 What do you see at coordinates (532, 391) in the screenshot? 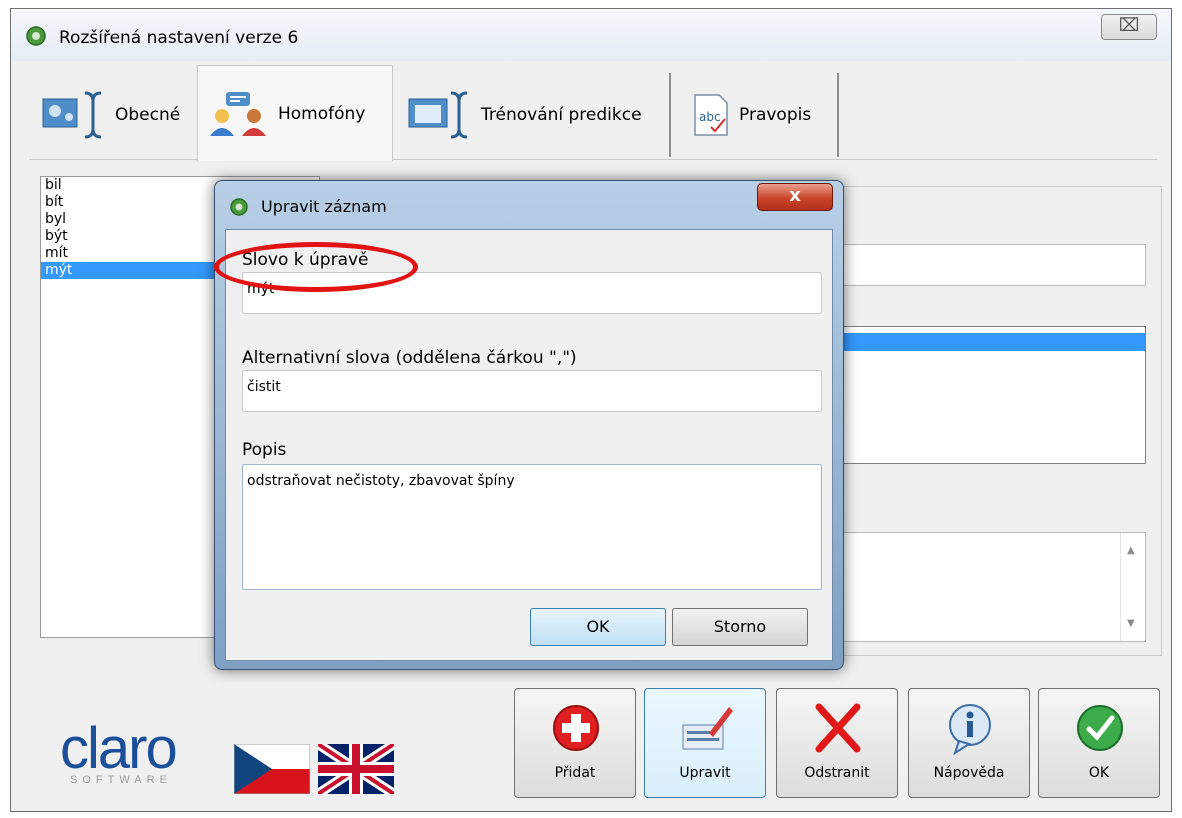
I see `alternatives-input: čistit` at bounding box center [532, 391].